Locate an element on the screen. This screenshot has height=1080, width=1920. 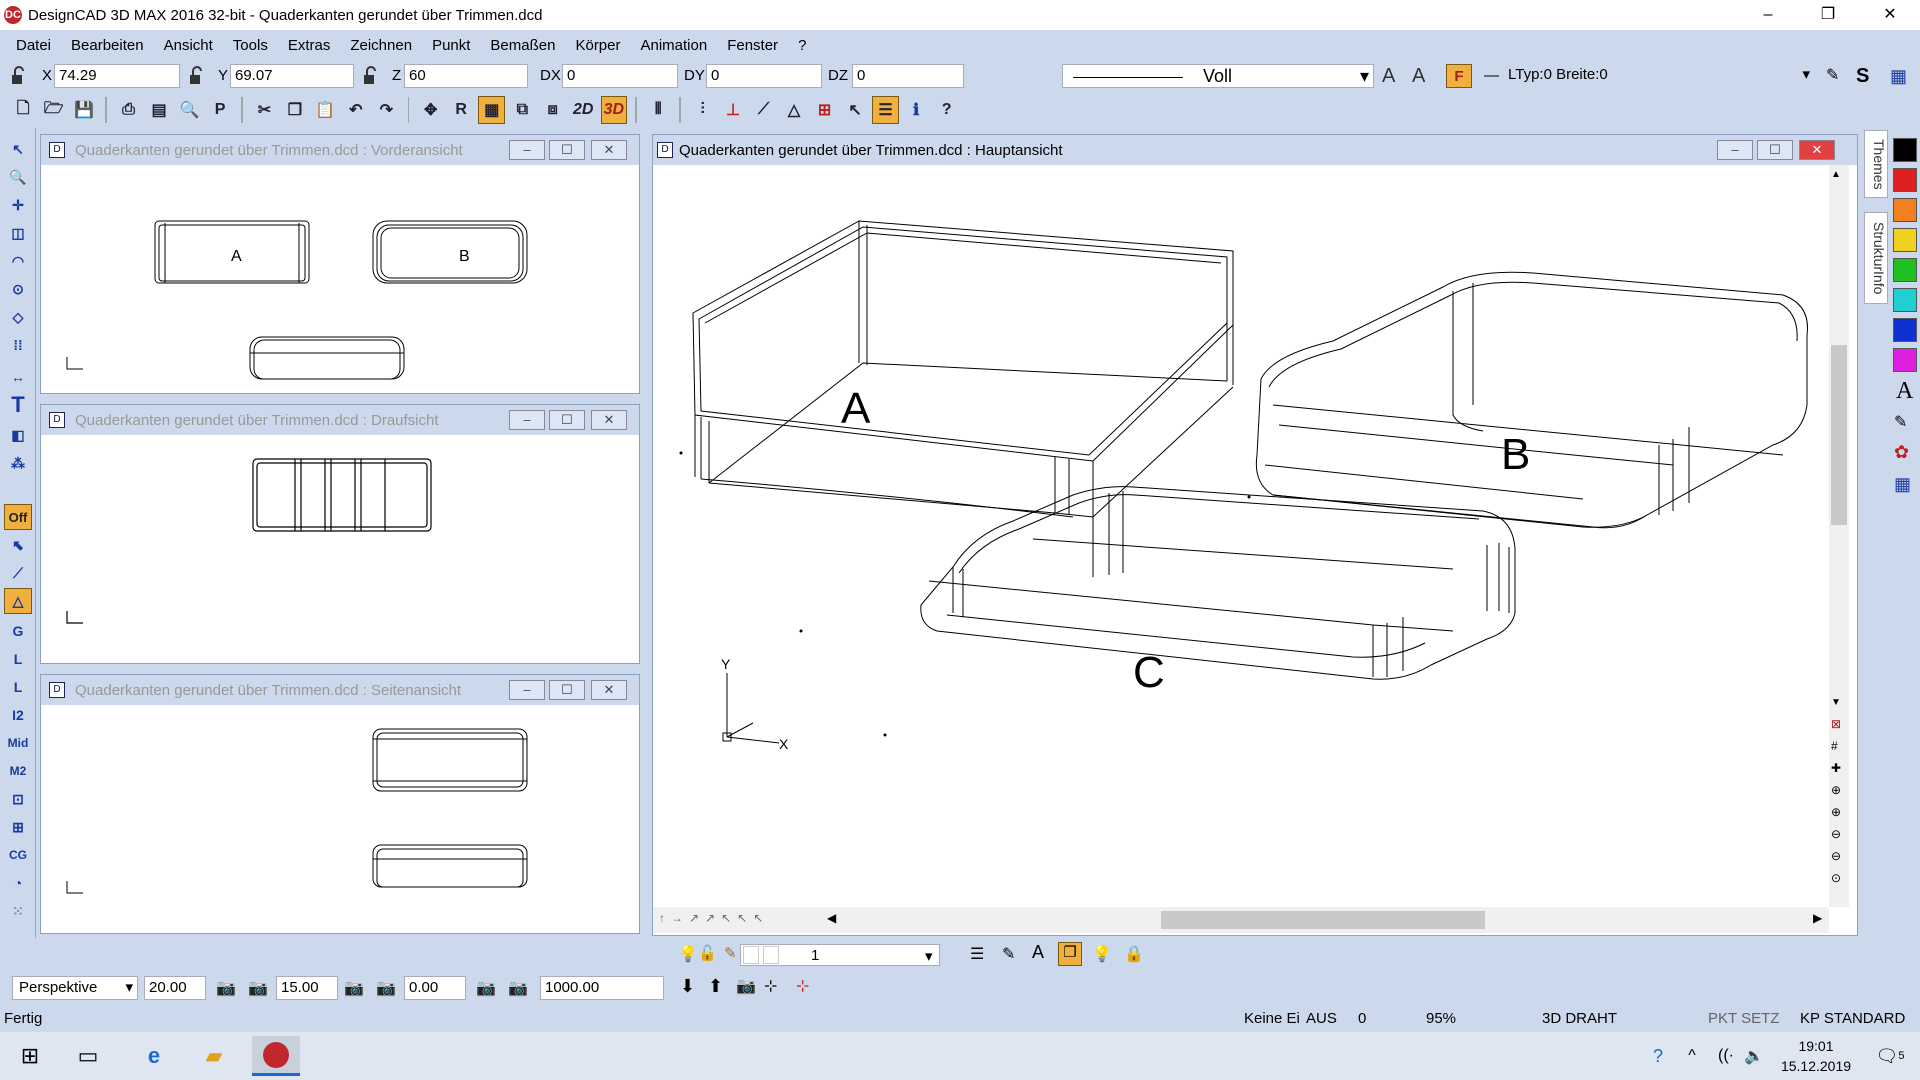
select-tool-icon: ⬉ is located at coordinates (18, 545).